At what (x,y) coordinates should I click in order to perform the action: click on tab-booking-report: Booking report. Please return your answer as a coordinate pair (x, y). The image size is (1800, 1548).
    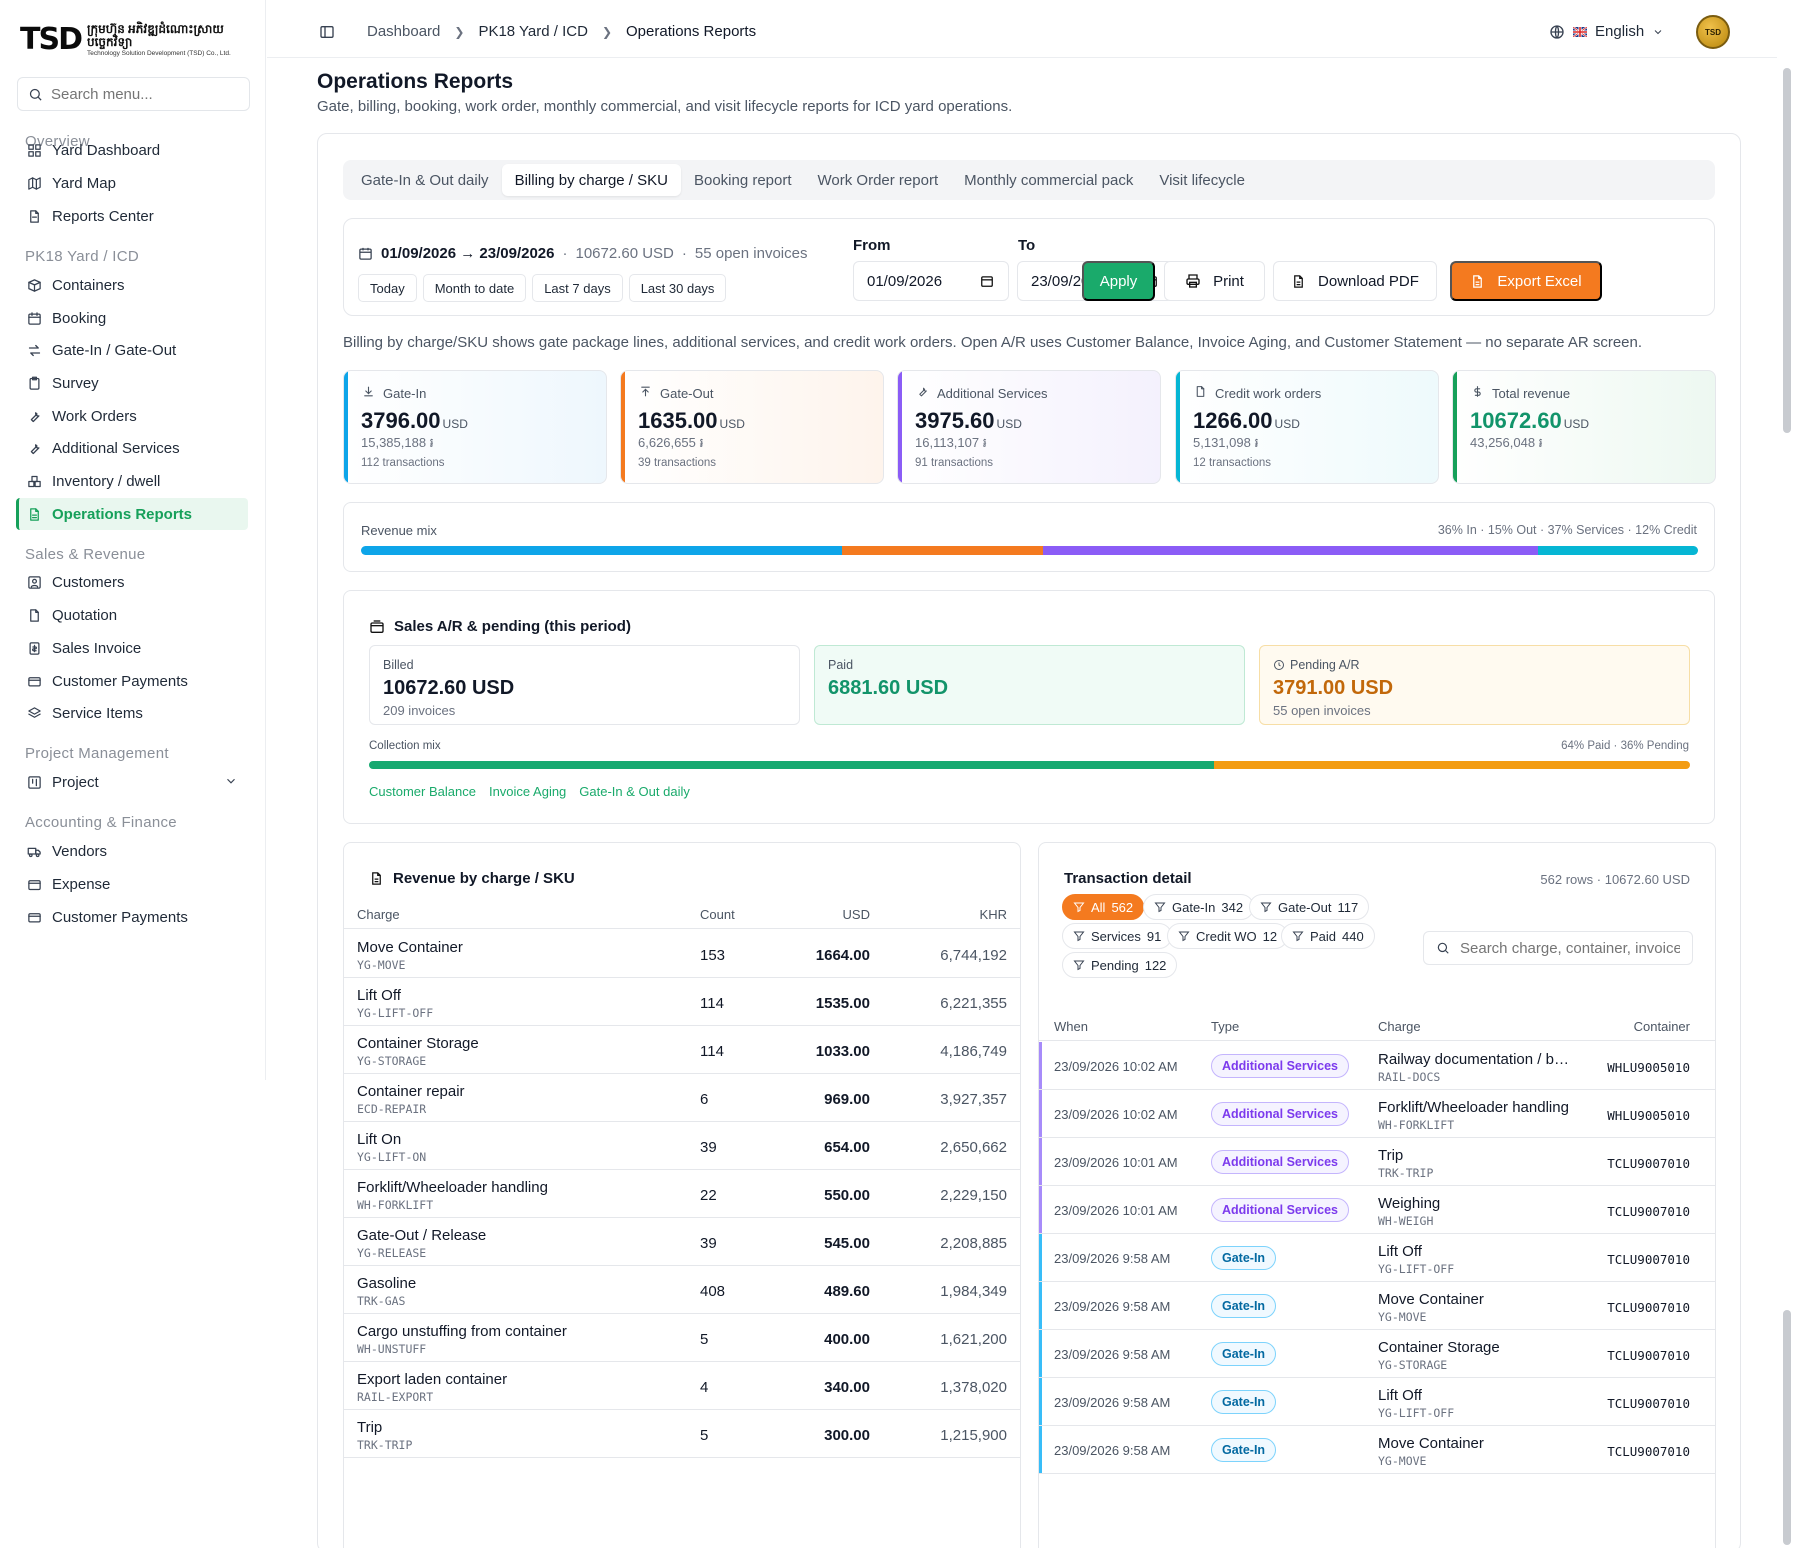
    Looking at the image, I should click on (743, 180).